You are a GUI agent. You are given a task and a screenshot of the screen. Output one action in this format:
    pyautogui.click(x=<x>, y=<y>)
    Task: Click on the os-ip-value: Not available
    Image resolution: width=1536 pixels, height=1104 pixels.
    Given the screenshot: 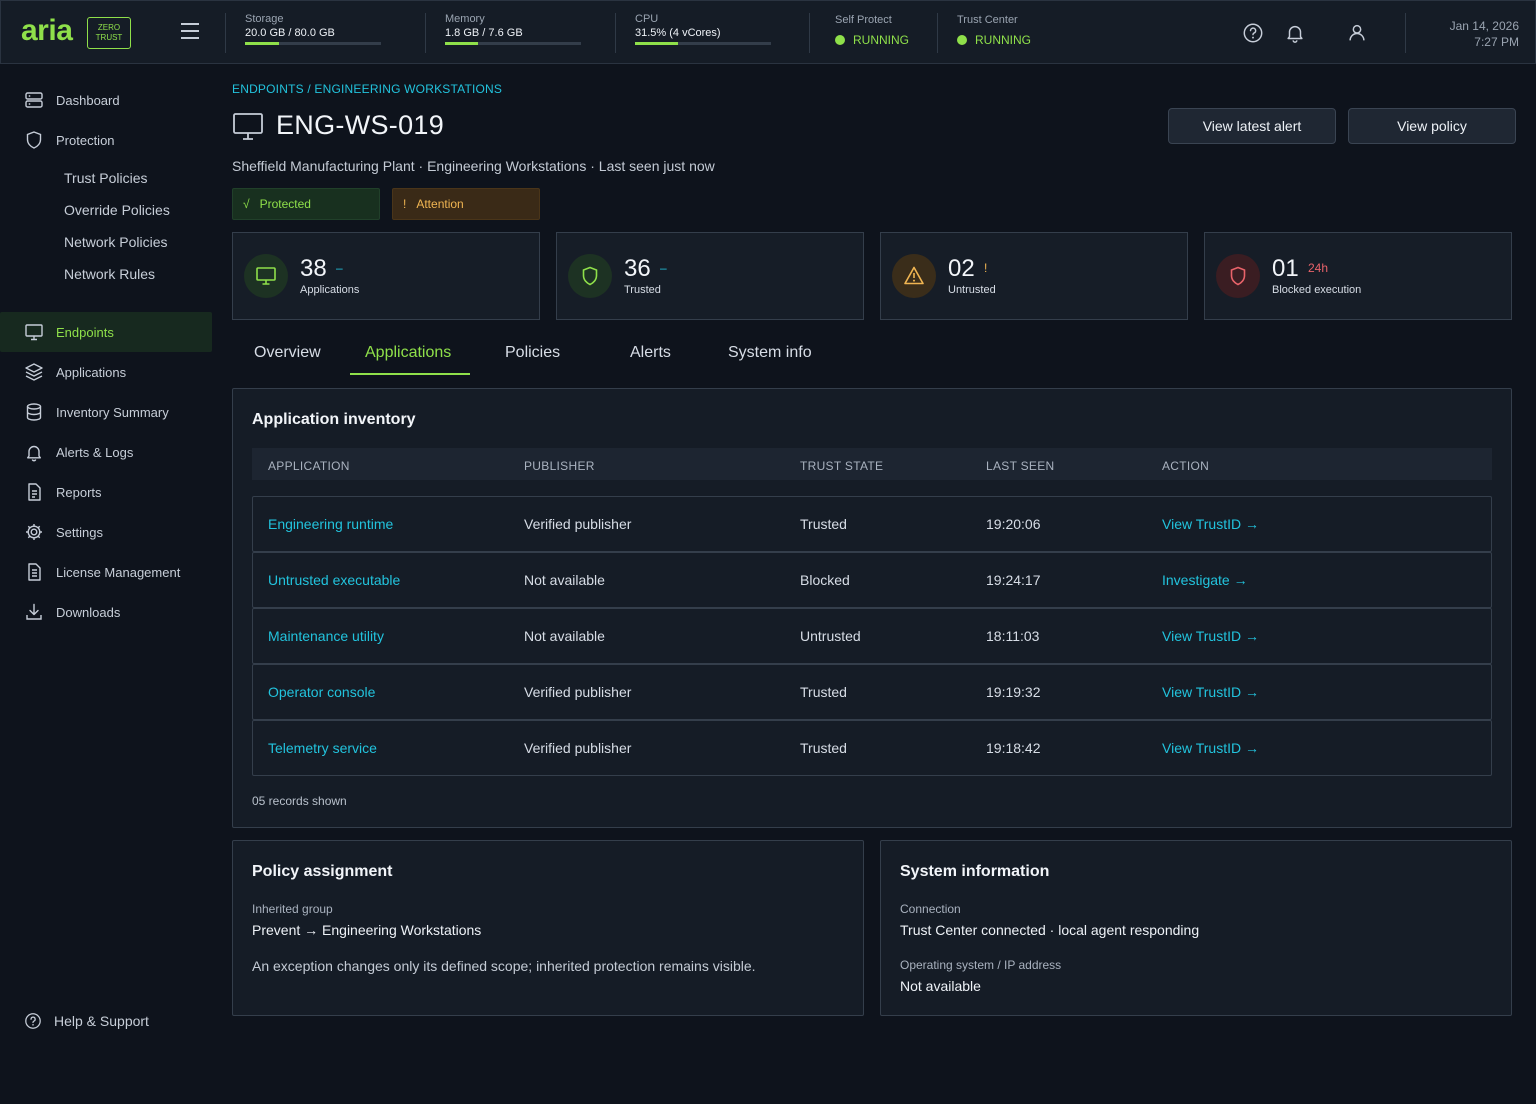 What is the action you would take?
    pyautogui.click(x=940, y=986)
    